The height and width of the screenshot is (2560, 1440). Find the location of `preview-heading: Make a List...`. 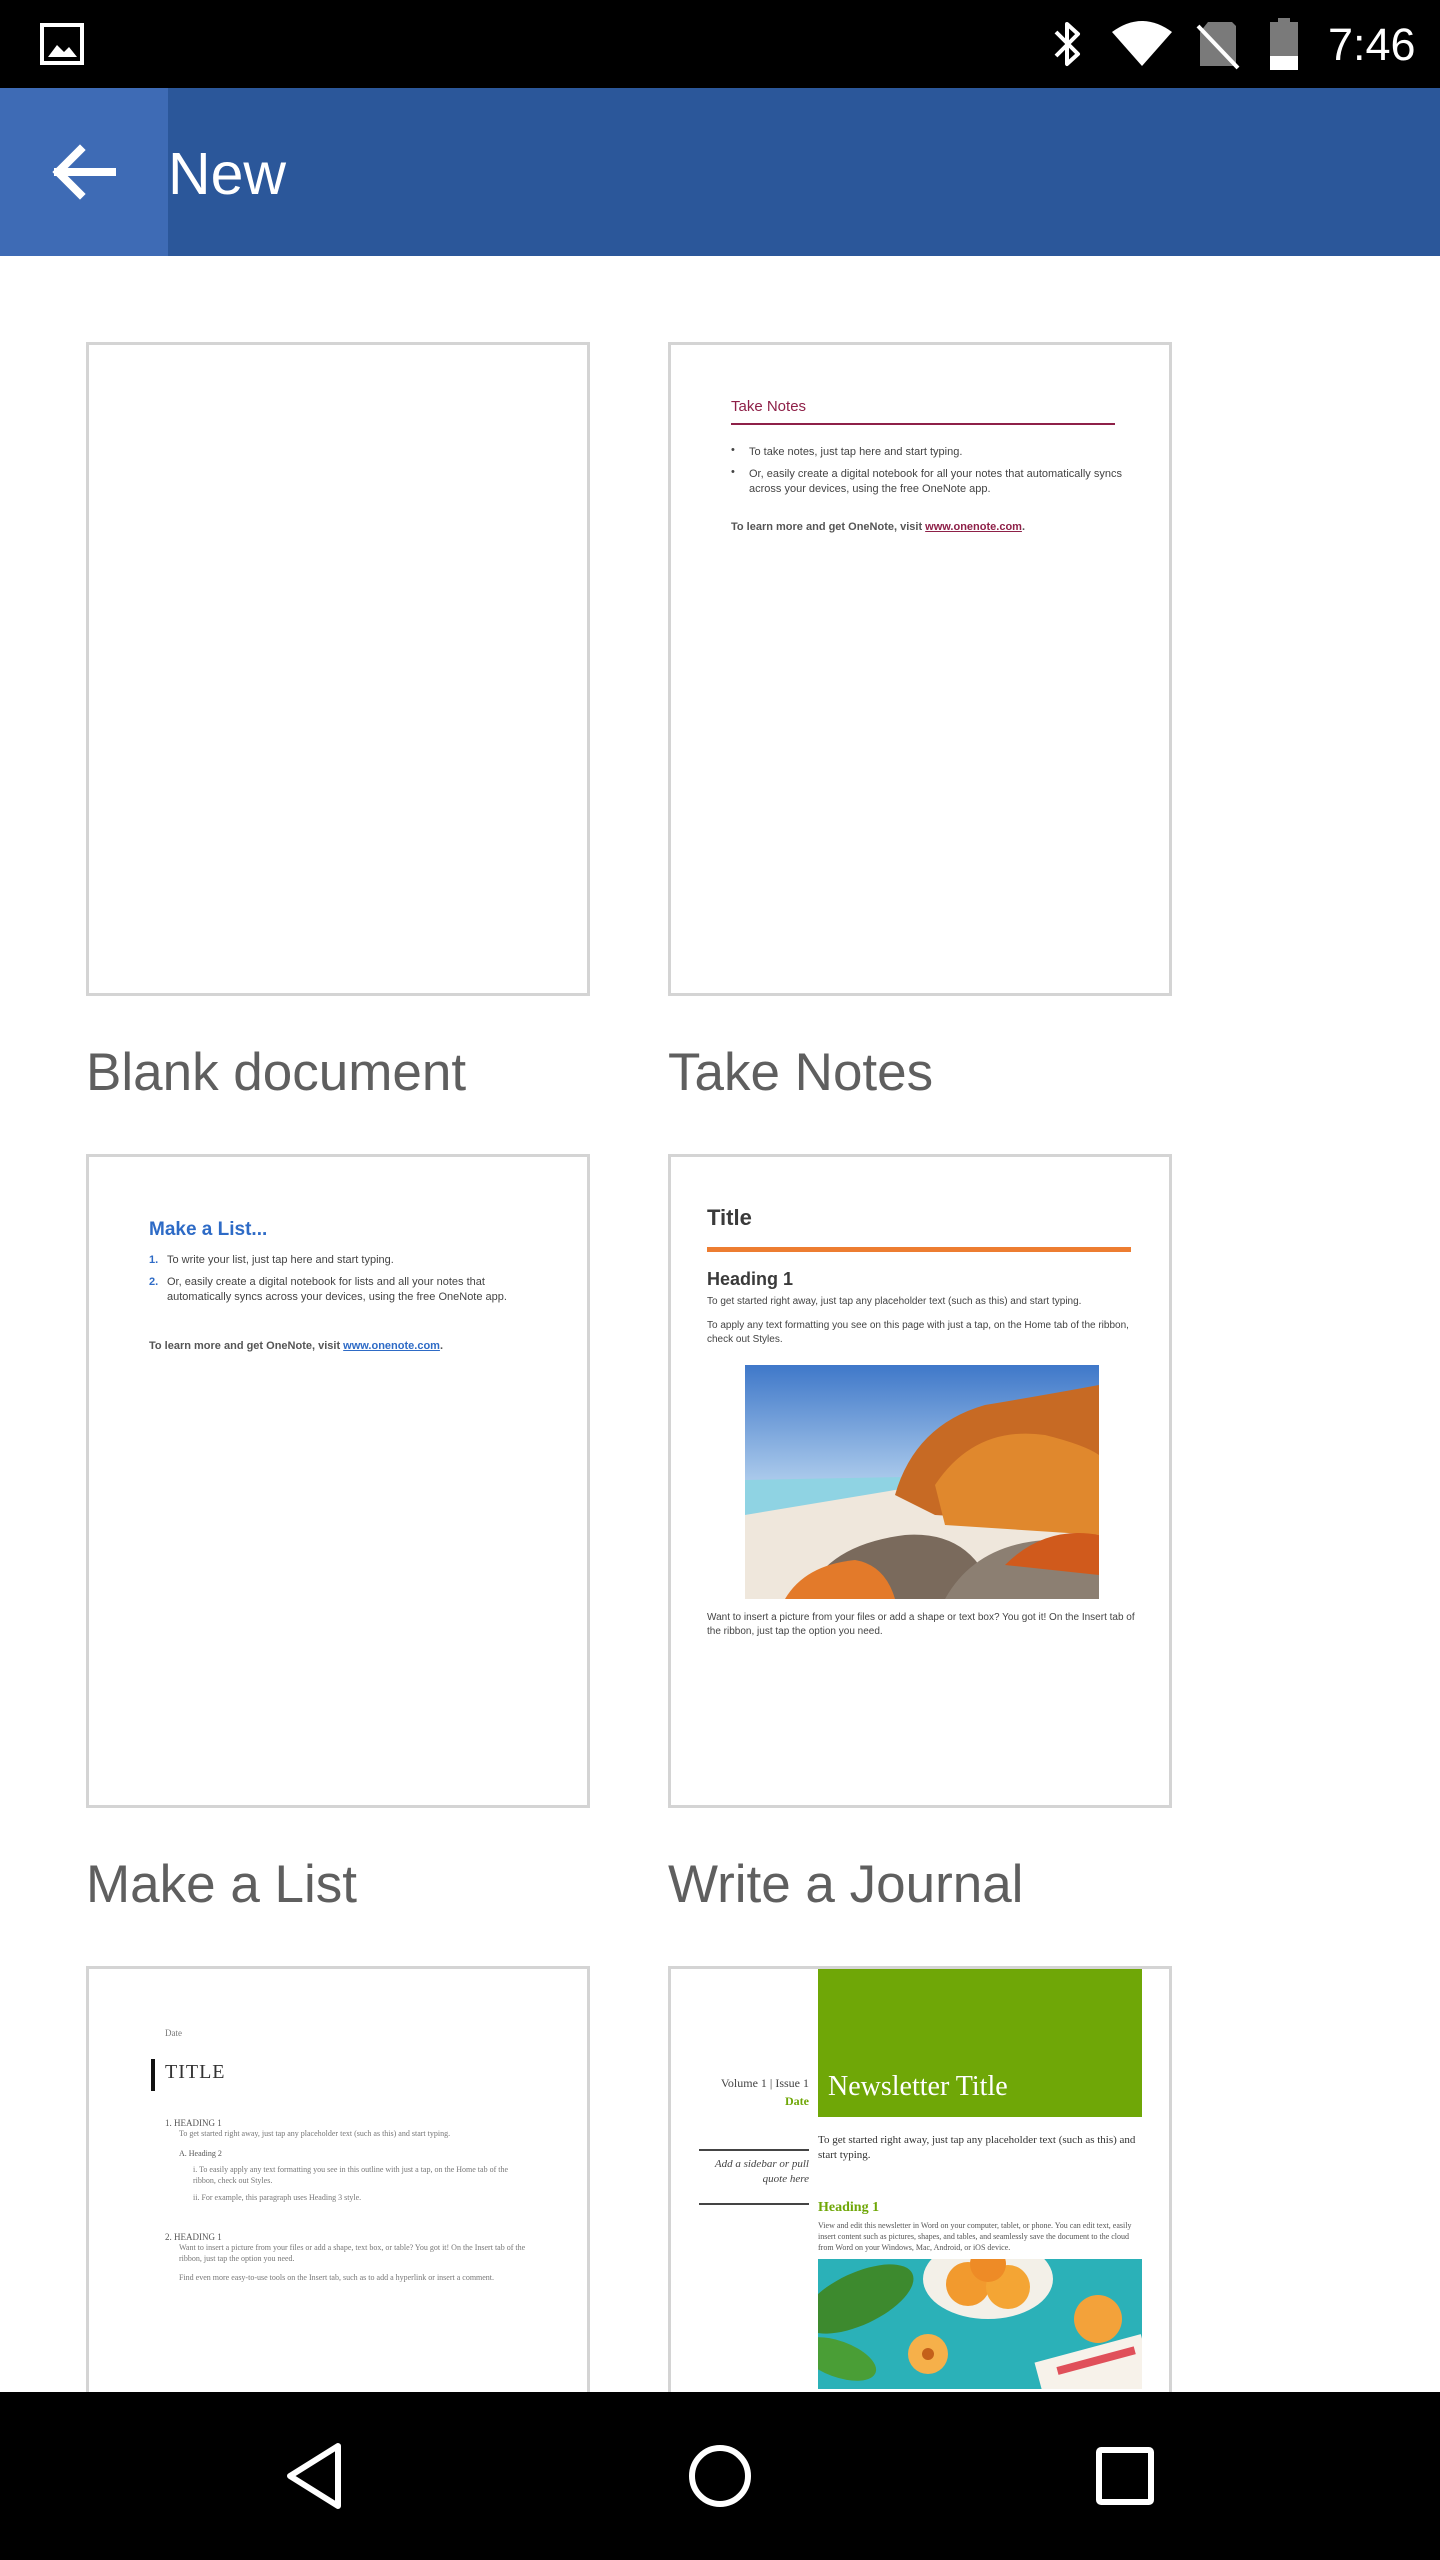

preview-heading: Make a List... is located at coordinates (208, 1229).